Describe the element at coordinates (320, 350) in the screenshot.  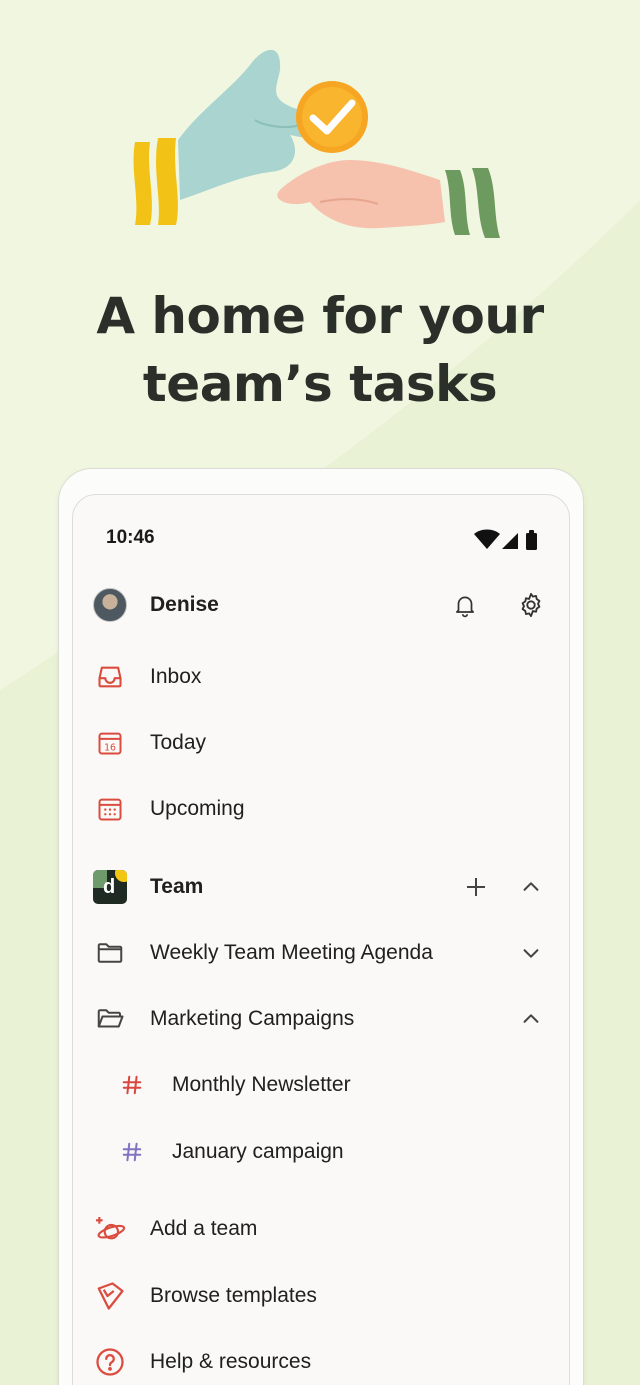
I see `page-headline: A home for your team’s tasks` at that location.